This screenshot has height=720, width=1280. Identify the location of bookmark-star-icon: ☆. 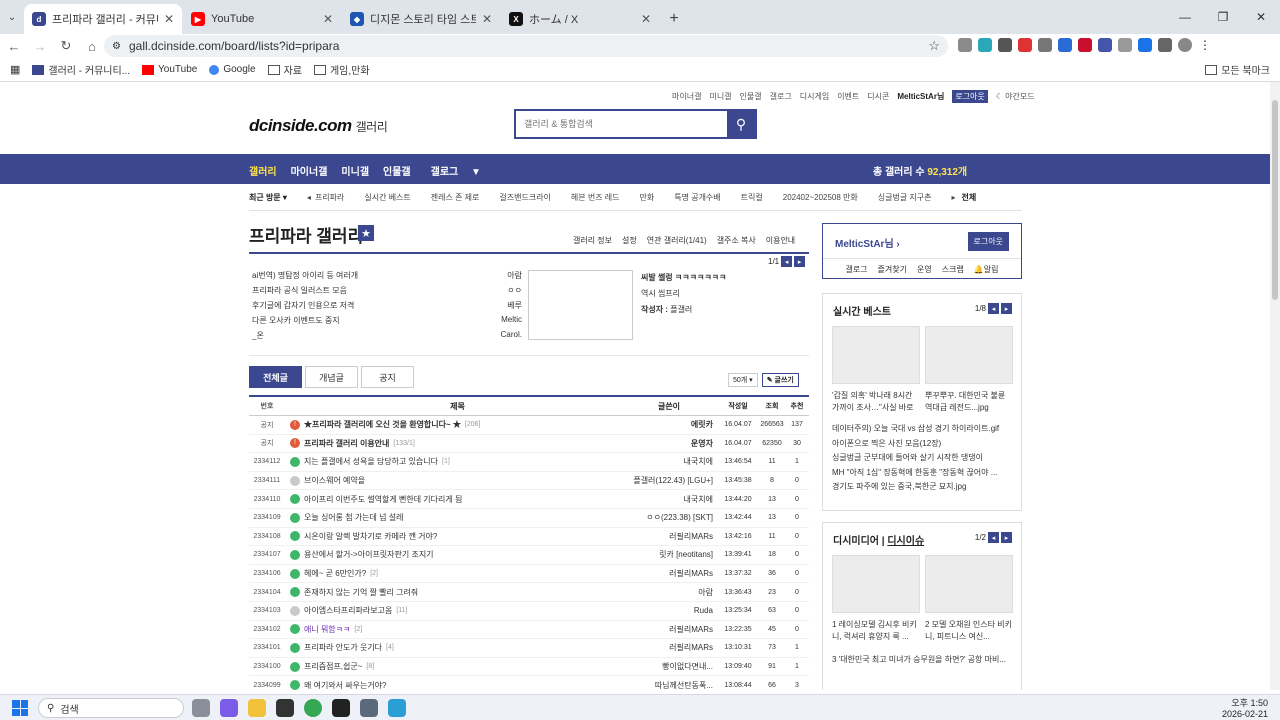
(934, 46).